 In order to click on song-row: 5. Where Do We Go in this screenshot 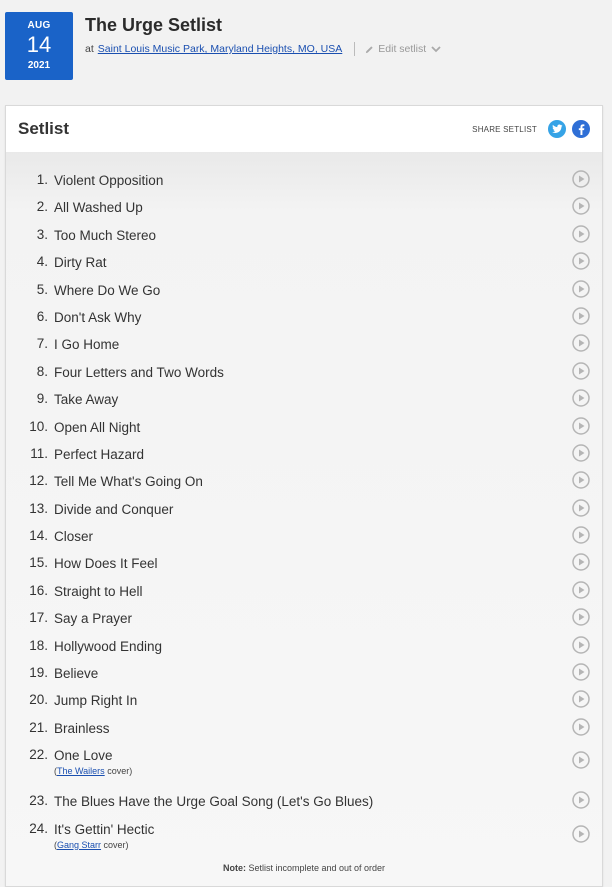, I will do `click(304, 288)`.